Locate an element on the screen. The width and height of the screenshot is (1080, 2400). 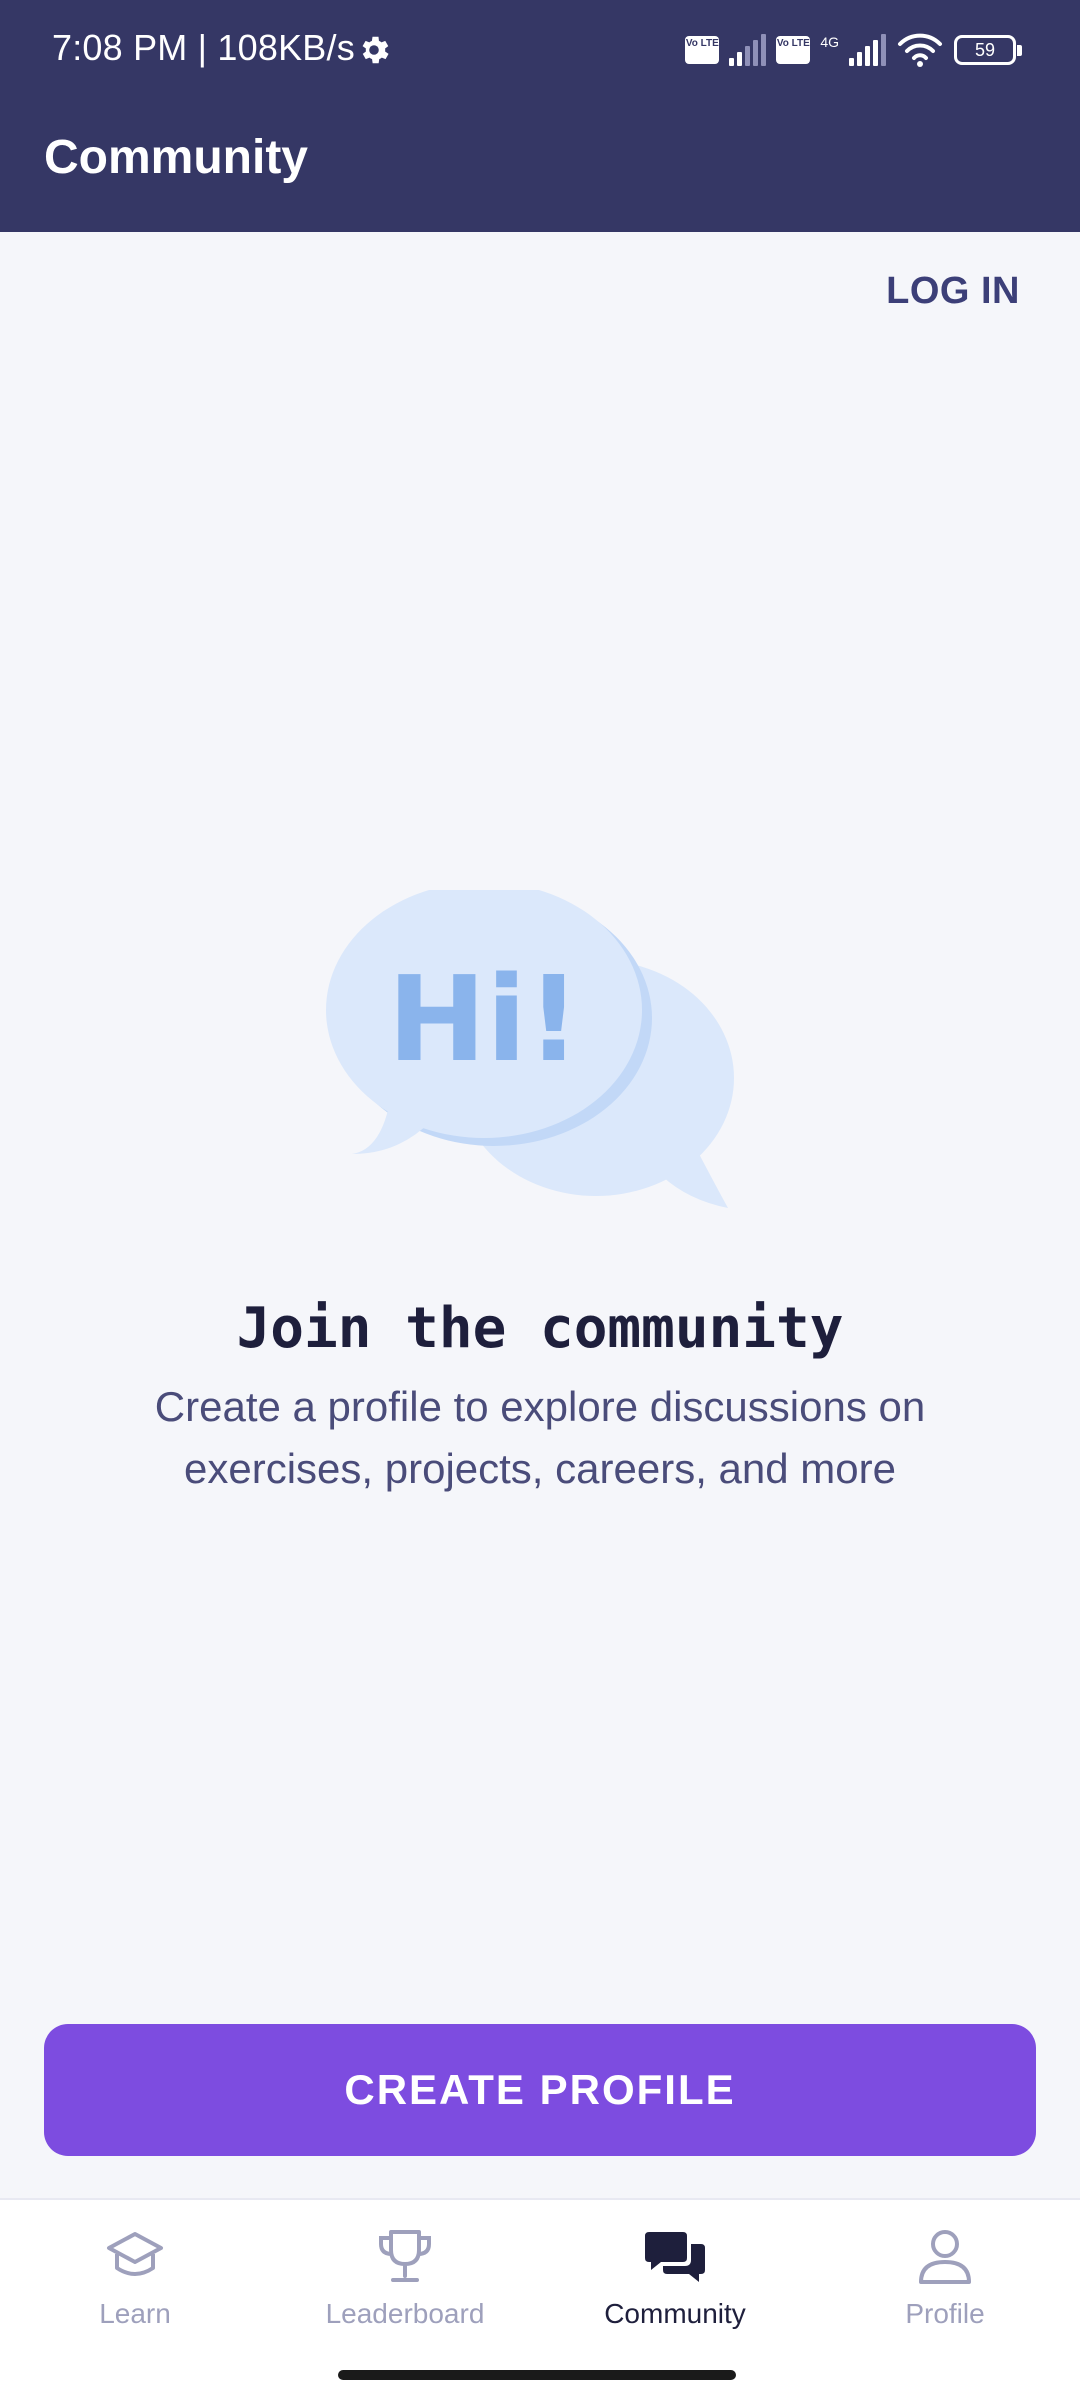
nav-item-leaderboard: Leaderboard is located at coordinates (405, 2299).